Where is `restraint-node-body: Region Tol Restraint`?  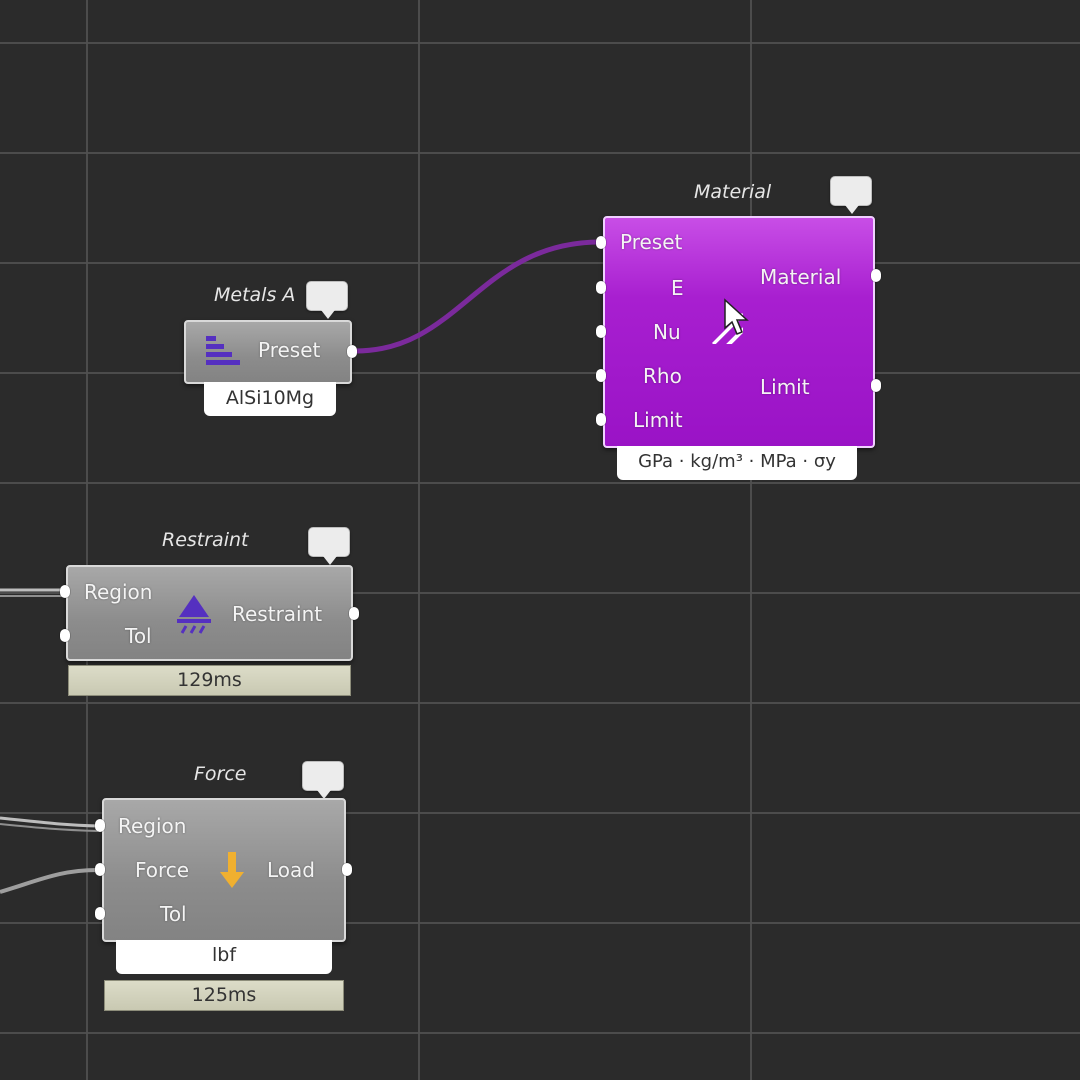 restraint-node-body: Region Tol Restraint is located at coordinates (209, 613).